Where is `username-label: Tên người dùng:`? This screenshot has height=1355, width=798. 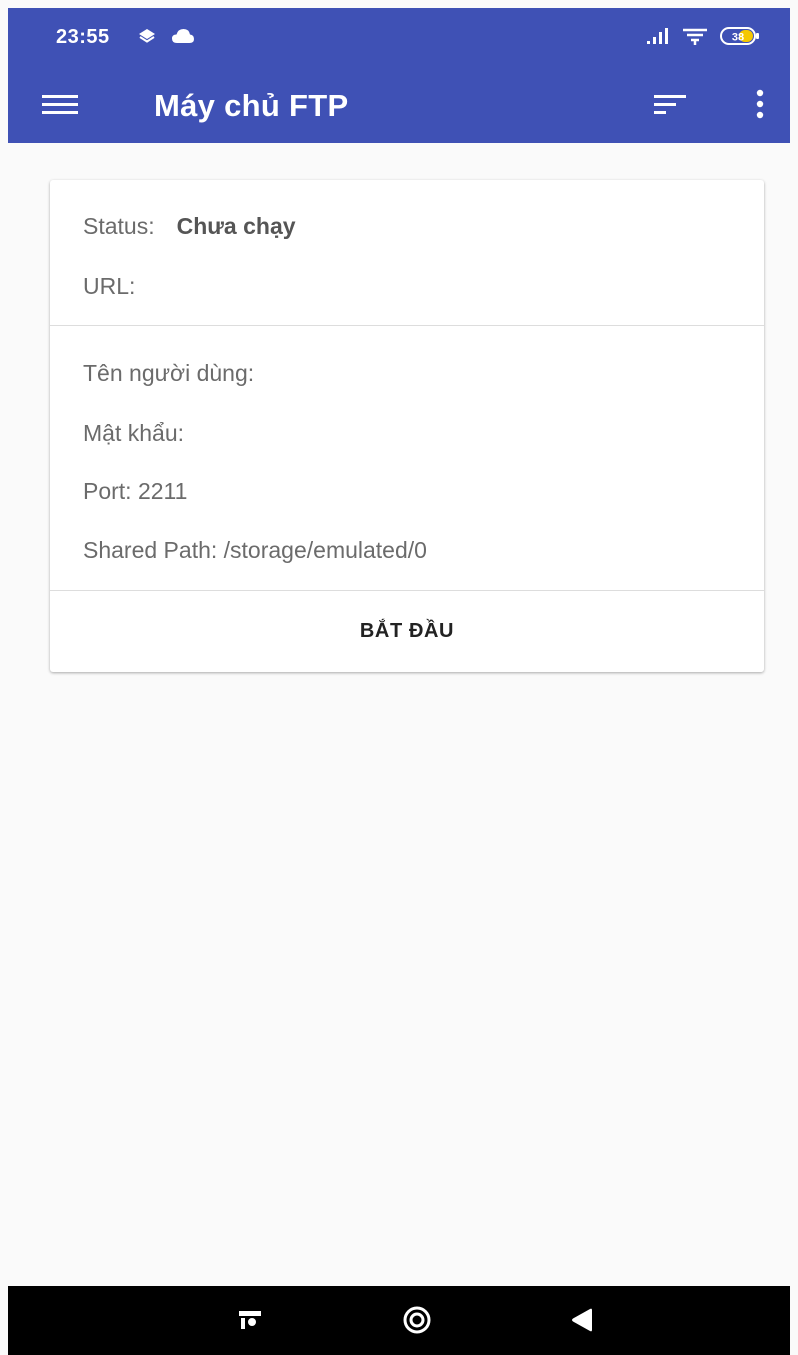 username-label: Tên người dùng: is located at coordinates (169, 373).